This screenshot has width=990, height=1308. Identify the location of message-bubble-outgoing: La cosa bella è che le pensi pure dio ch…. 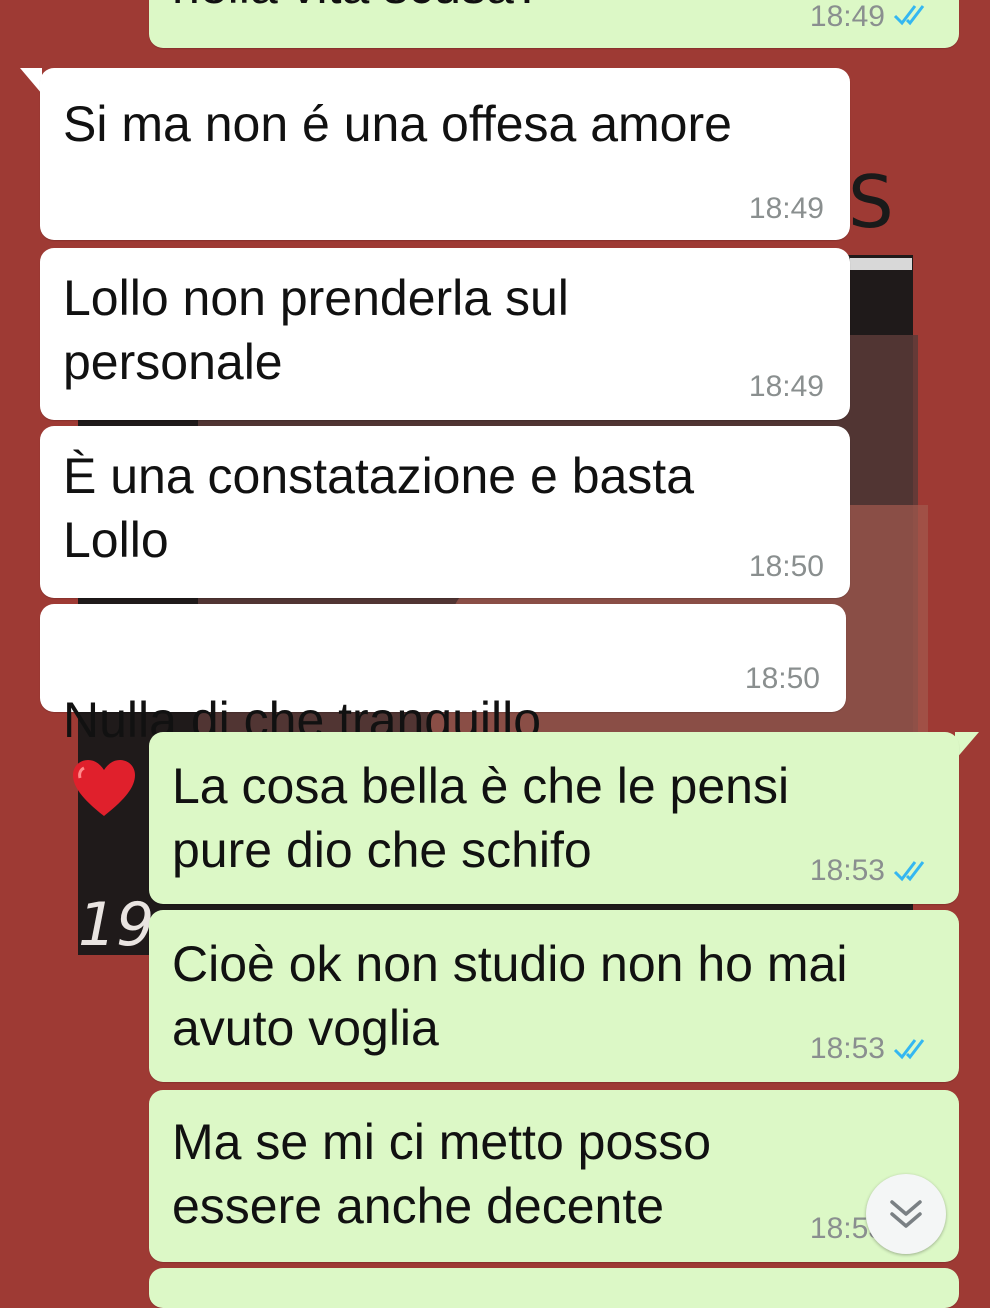
(554, 818).